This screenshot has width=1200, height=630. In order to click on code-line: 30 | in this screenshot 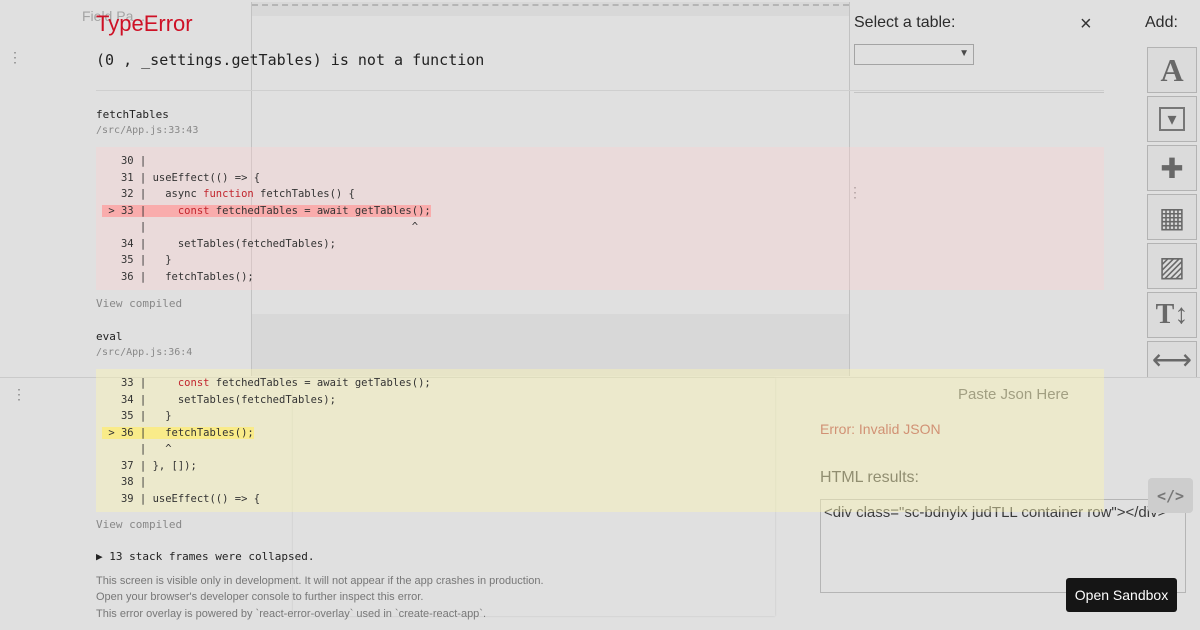, I will do `click(124, 161)`.